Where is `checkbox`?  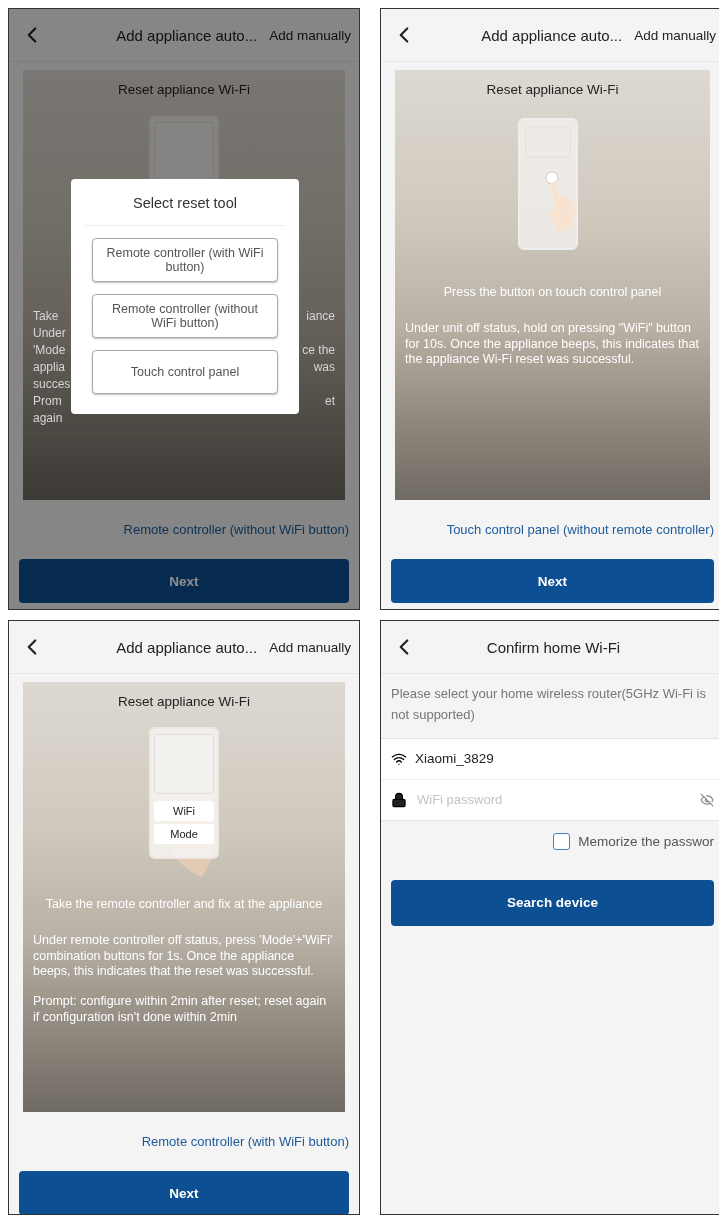 checkbox is located at coordinates (562, 841).